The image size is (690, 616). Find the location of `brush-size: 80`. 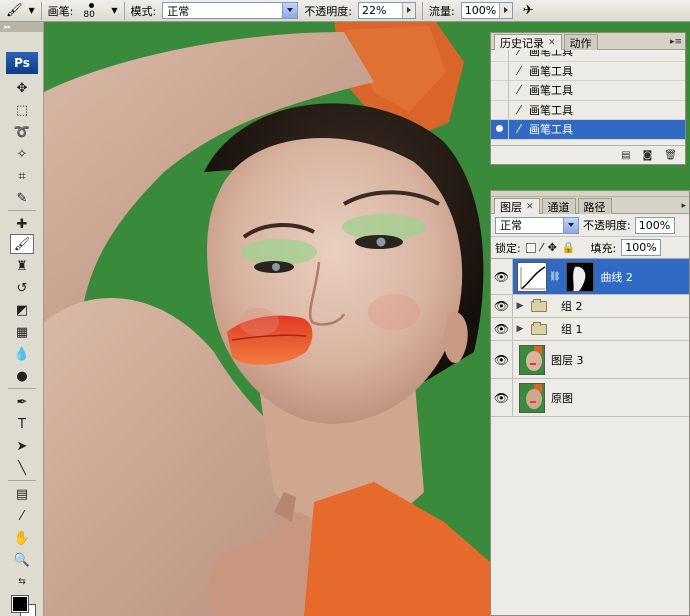

brush-size: 80 is located at coordinates (89, 14).